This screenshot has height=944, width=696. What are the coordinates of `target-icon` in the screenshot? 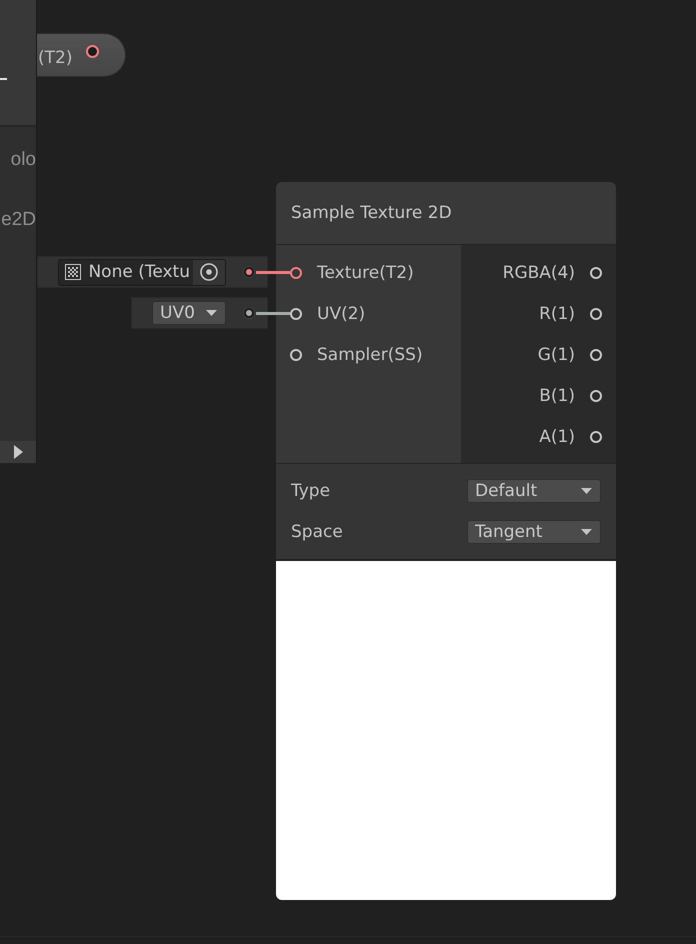 It's located at (209, 272).